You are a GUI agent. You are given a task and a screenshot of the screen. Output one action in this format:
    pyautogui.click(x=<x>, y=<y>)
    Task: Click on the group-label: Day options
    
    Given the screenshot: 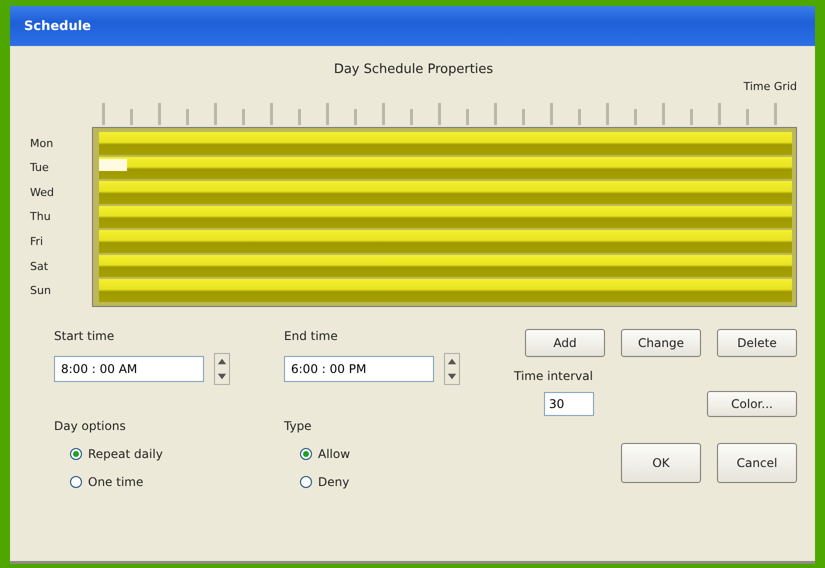 What is the action you would take?
    pyautogui.click(x=90, y=426)
    